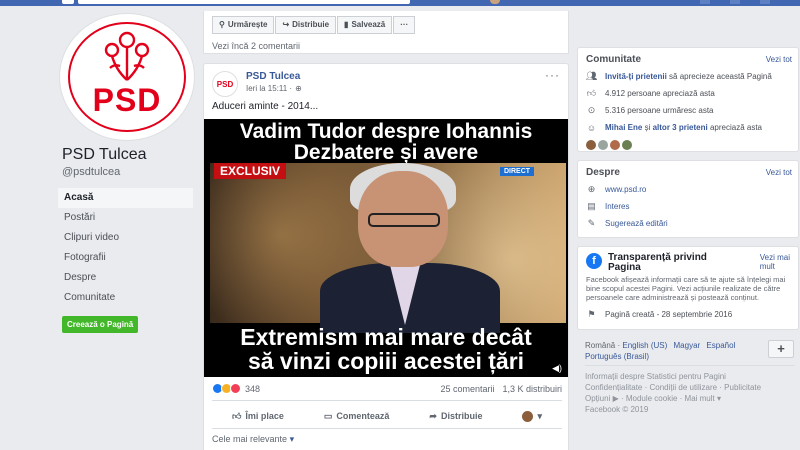  Describe the element at coordinates (687, 345) in the screenshot. I see `language-link-magyar: Magyar` at that location.